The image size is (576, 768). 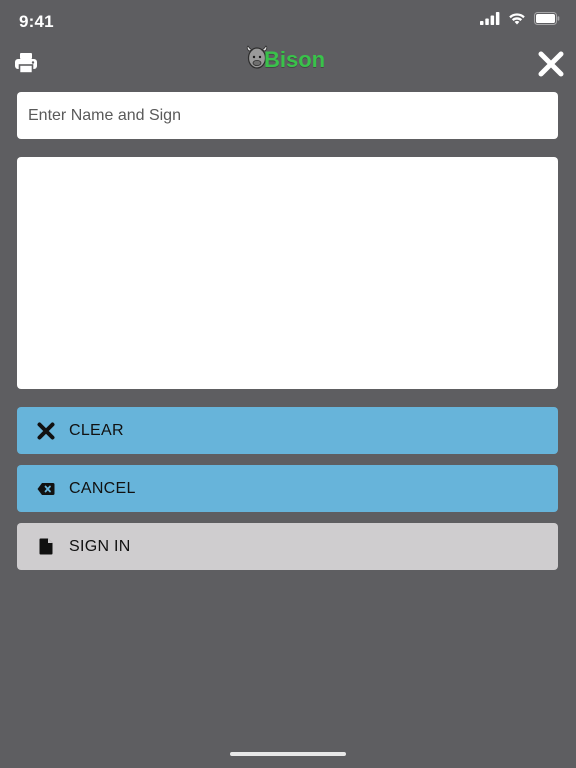 What do you see at coordinates (288, 22) in the screenshot?
I see `status-bar: 9:41` at bounding box center [288, 22].